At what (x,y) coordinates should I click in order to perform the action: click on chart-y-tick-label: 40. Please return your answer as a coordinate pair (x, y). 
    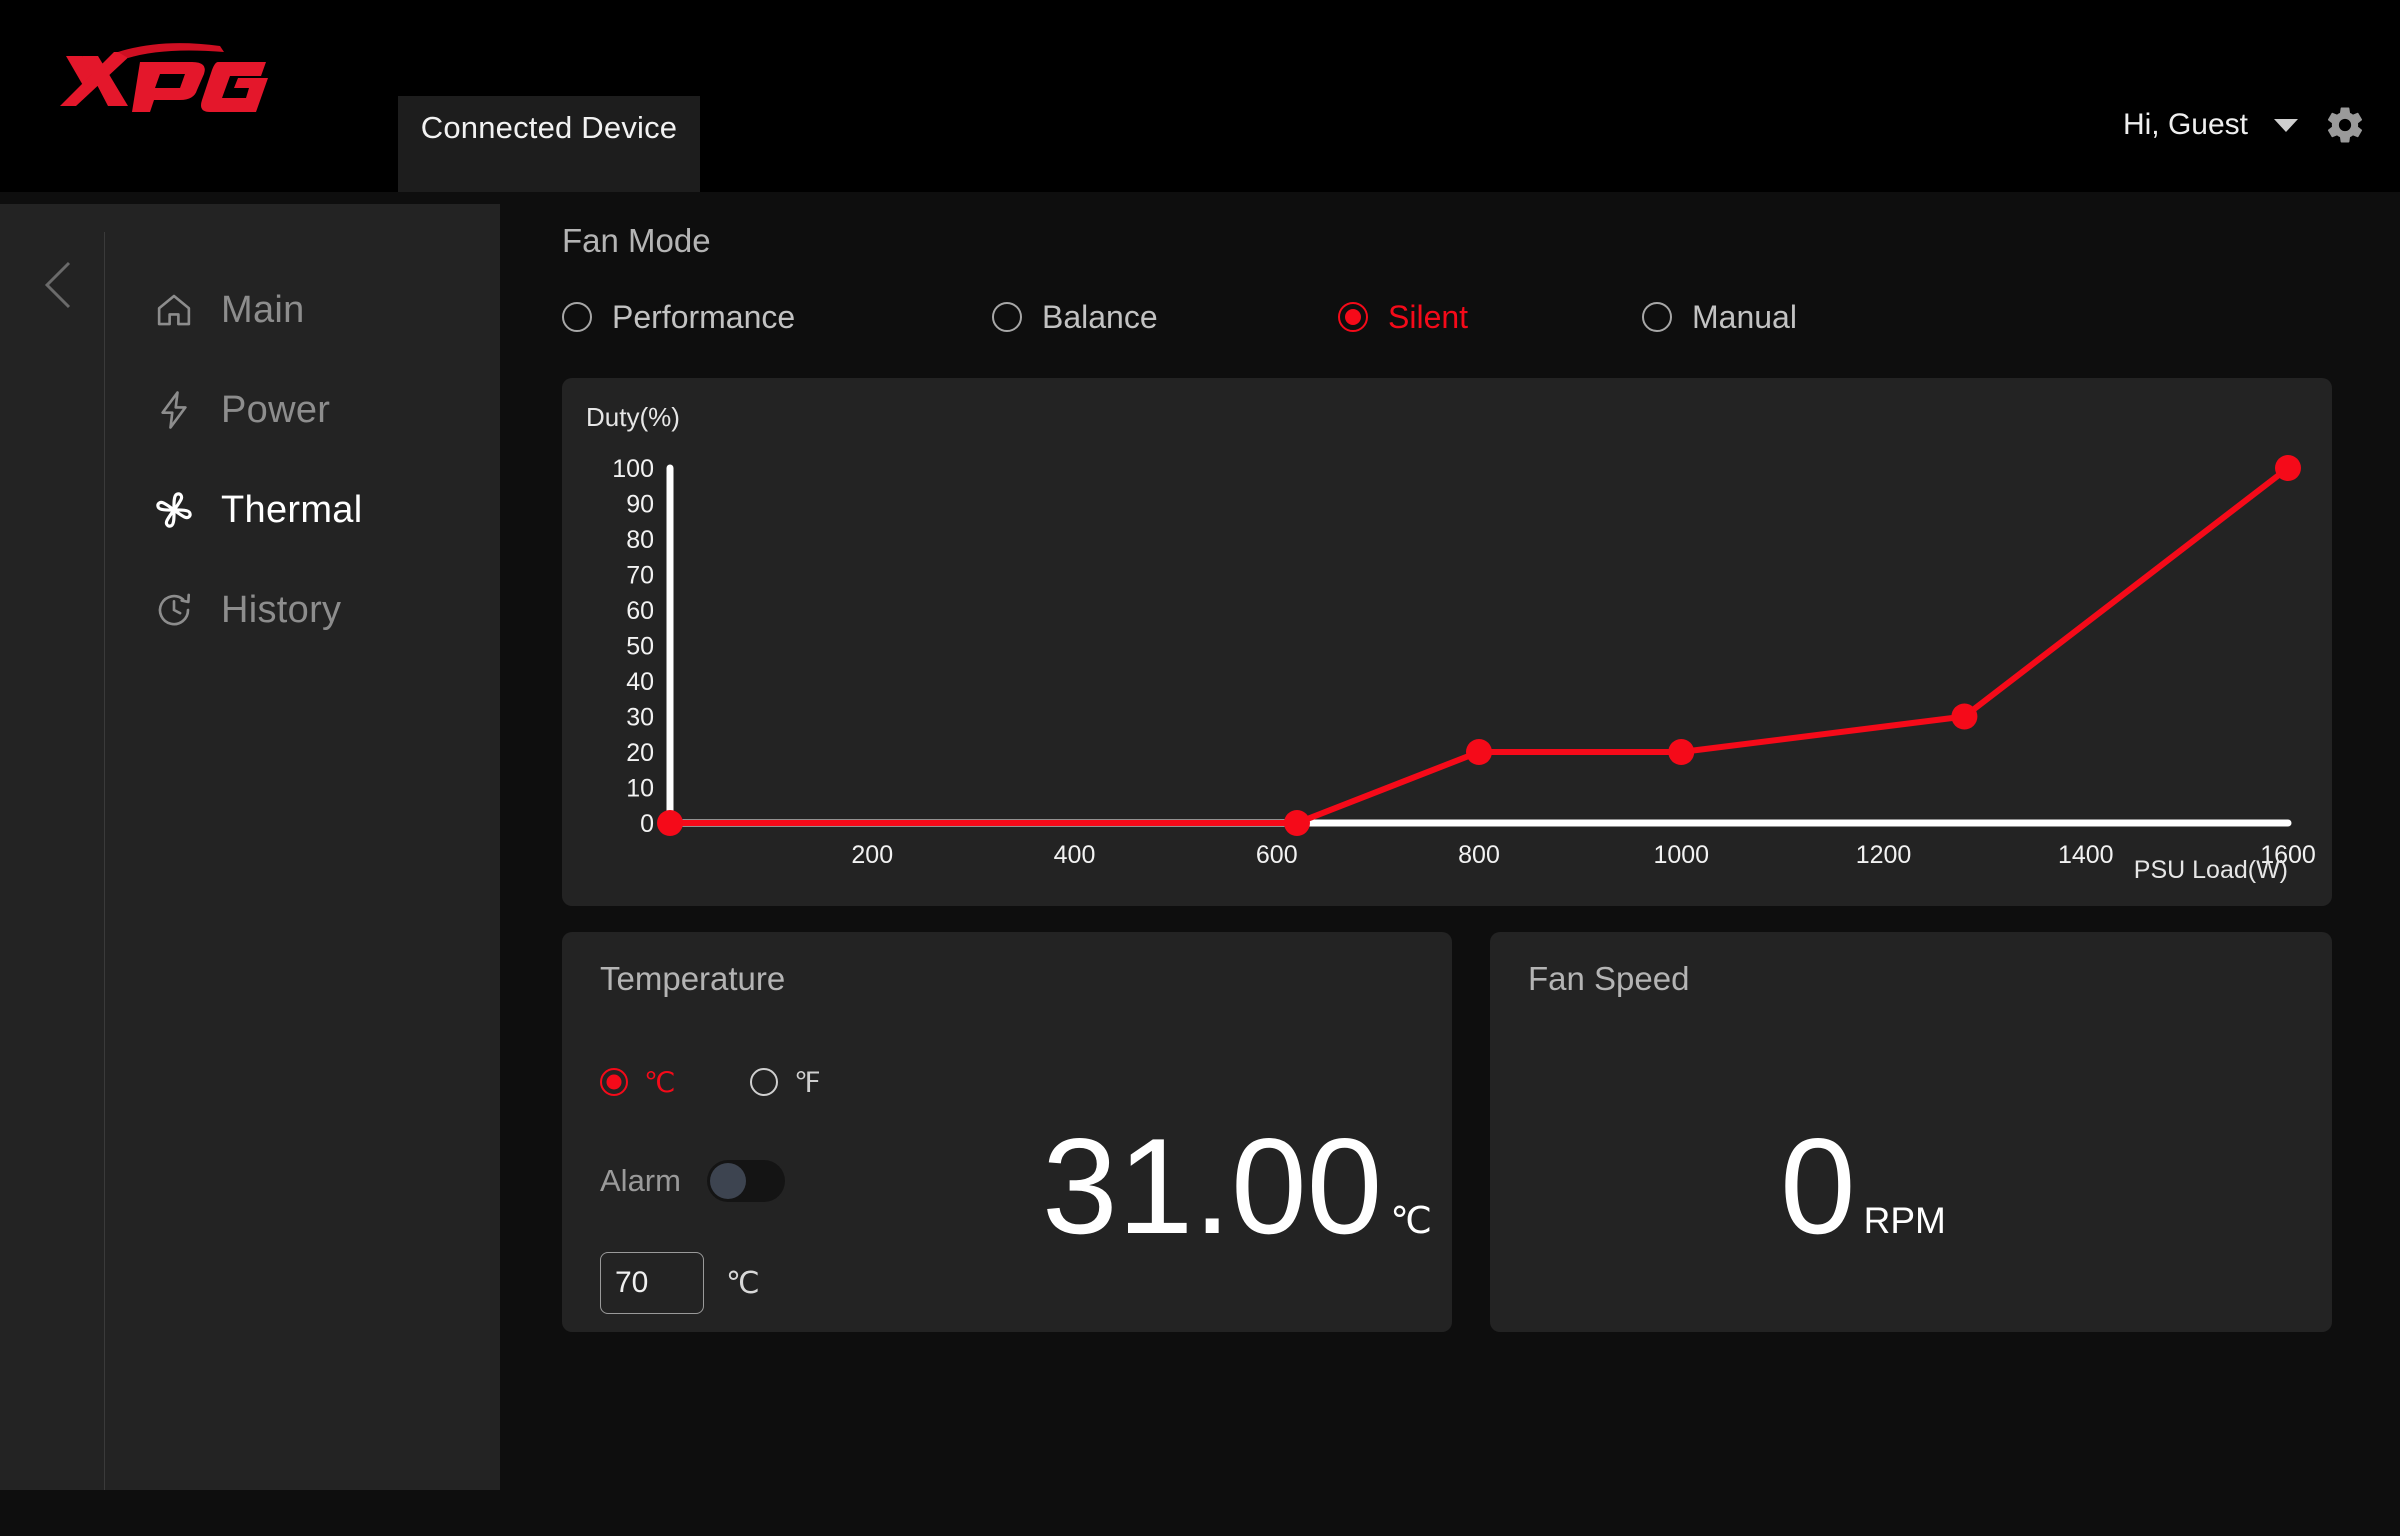
    Looking at the image, I should click on (640, 682).